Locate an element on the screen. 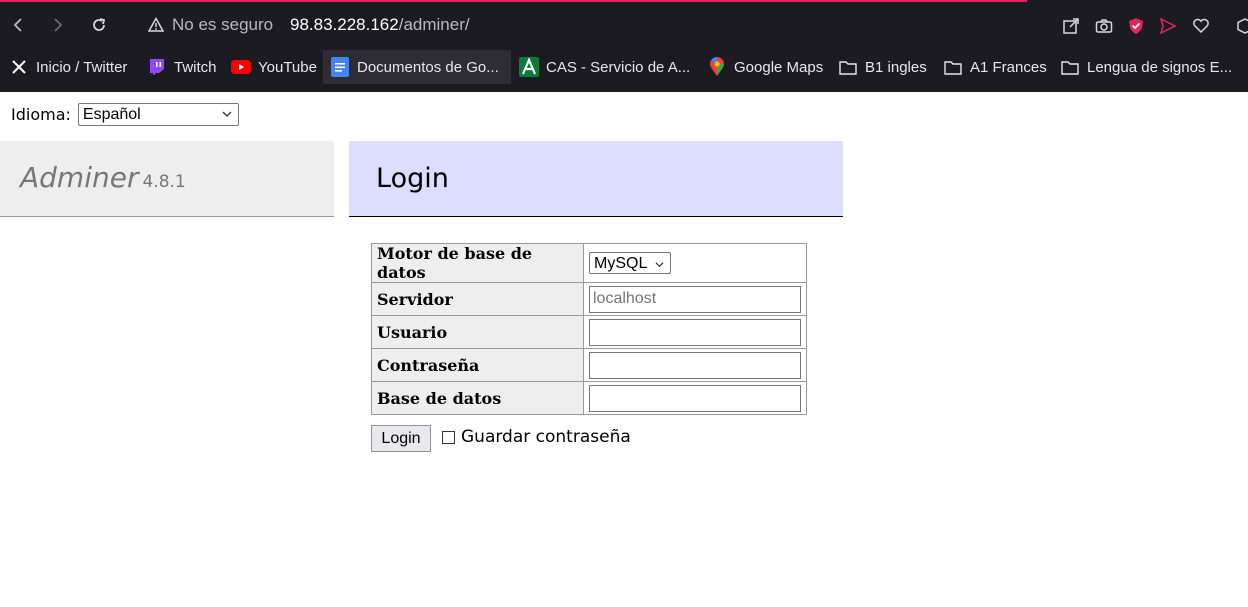  map-pin-icon is located at coordinates (717, 67).